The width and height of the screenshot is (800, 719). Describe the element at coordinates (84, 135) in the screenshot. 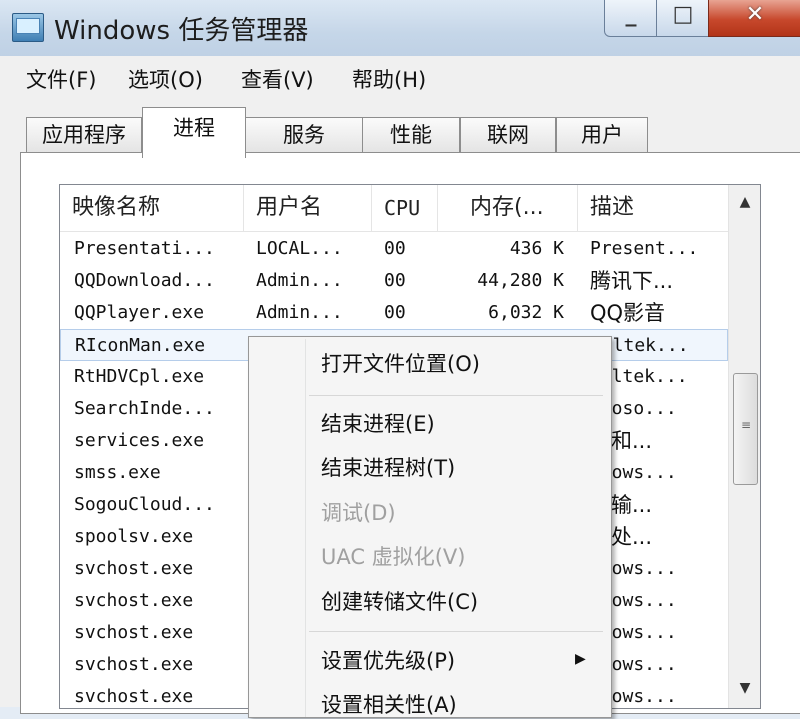

I see `tab-applications: 应用程序` at that location.